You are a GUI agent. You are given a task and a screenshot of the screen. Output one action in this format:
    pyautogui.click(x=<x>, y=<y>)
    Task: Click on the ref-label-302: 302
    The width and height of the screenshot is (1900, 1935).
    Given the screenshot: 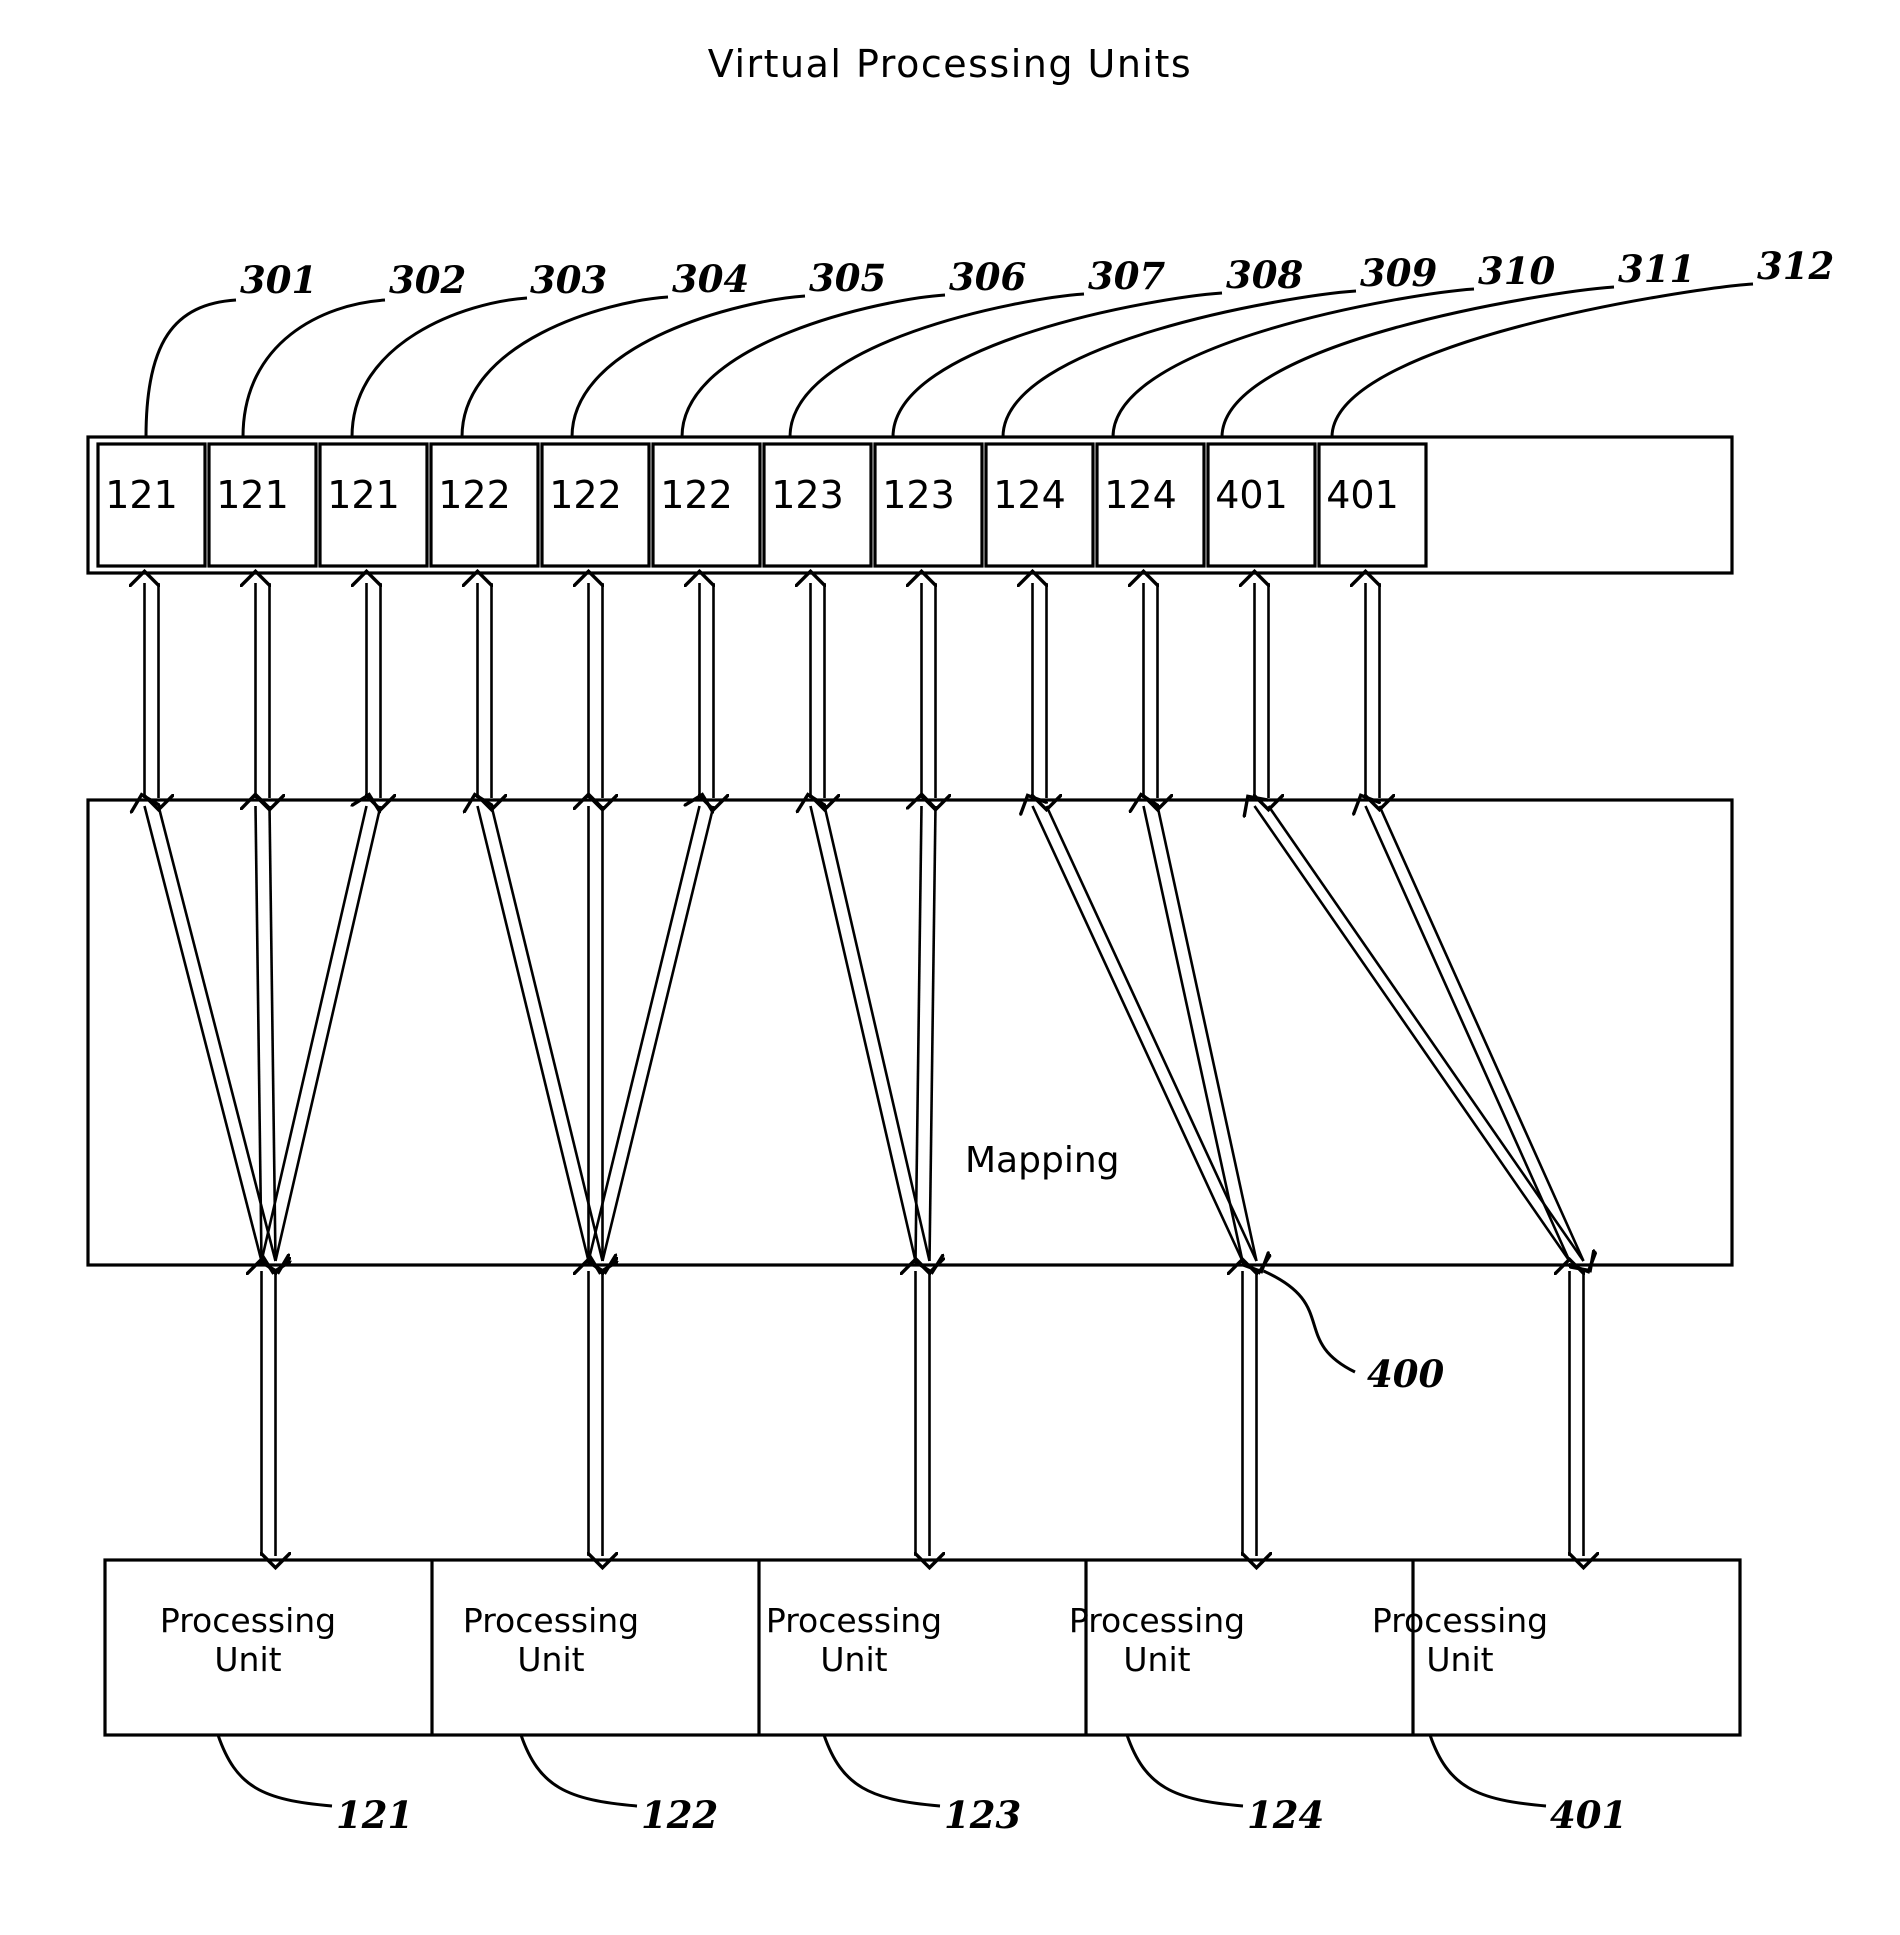 What is the action you would take?
    pyautogui.click(x=428, y=280)
    